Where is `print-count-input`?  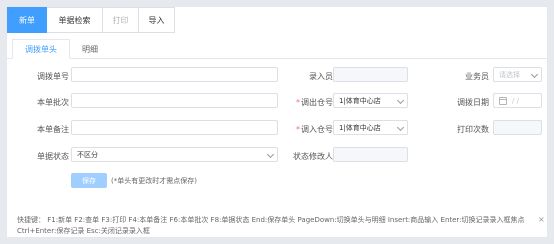
print-count-input is located at coordinates (517, 127).